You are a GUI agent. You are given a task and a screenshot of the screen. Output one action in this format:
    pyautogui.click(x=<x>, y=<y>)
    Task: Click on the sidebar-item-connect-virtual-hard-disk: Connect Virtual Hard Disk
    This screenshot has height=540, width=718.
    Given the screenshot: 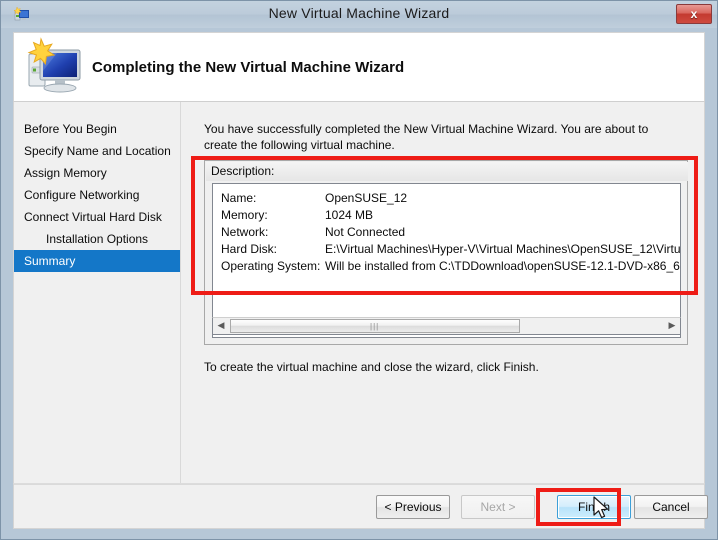 What is the action you would take?
    pyautogui.click(x=97, y=217)
    